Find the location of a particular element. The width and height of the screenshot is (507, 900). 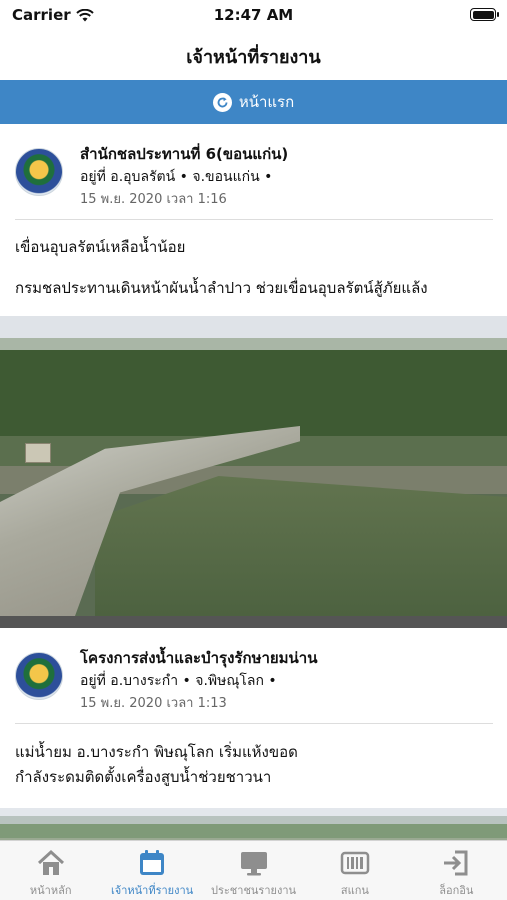

status-time: 12:47 AM is located at coordinates (253, 15).